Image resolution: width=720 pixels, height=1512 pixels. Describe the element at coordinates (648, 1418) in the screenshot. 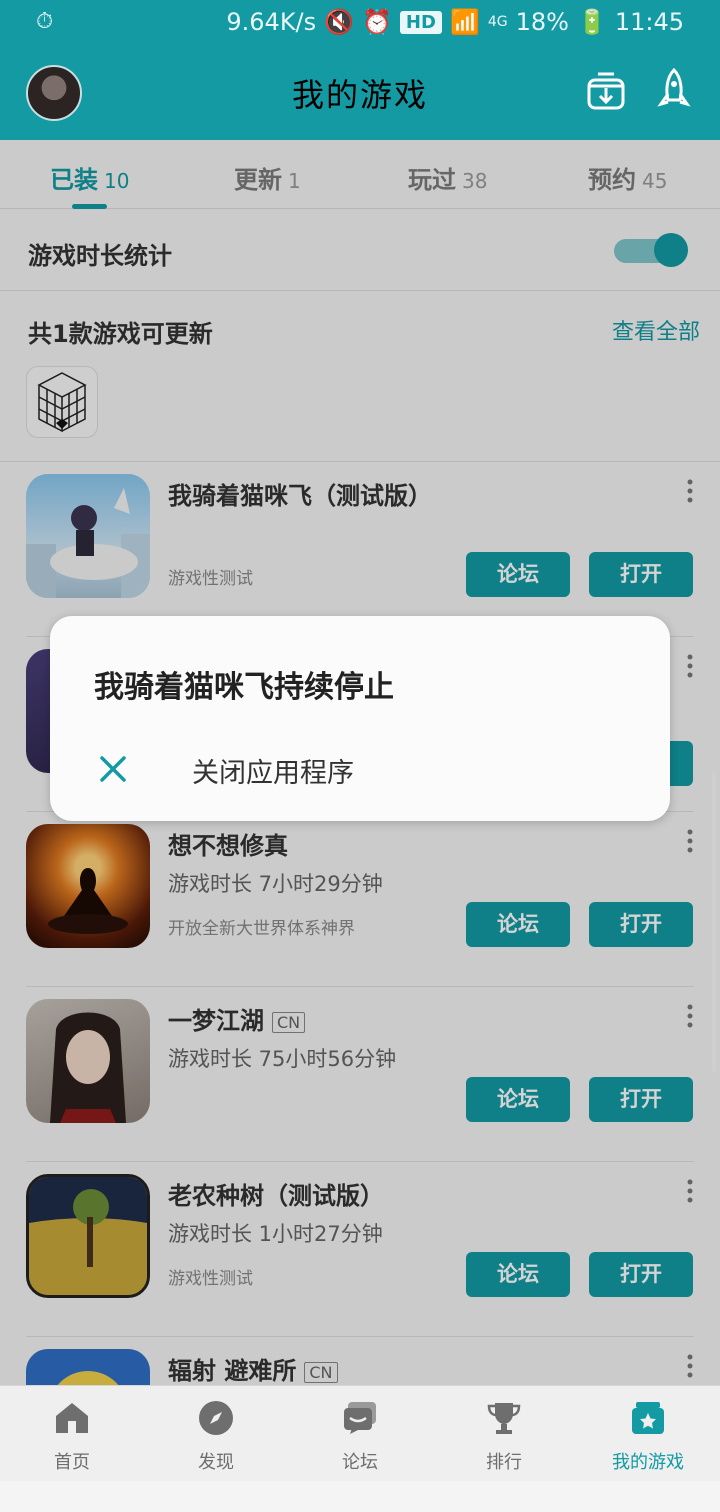

I see `my-games-icon` at that location.